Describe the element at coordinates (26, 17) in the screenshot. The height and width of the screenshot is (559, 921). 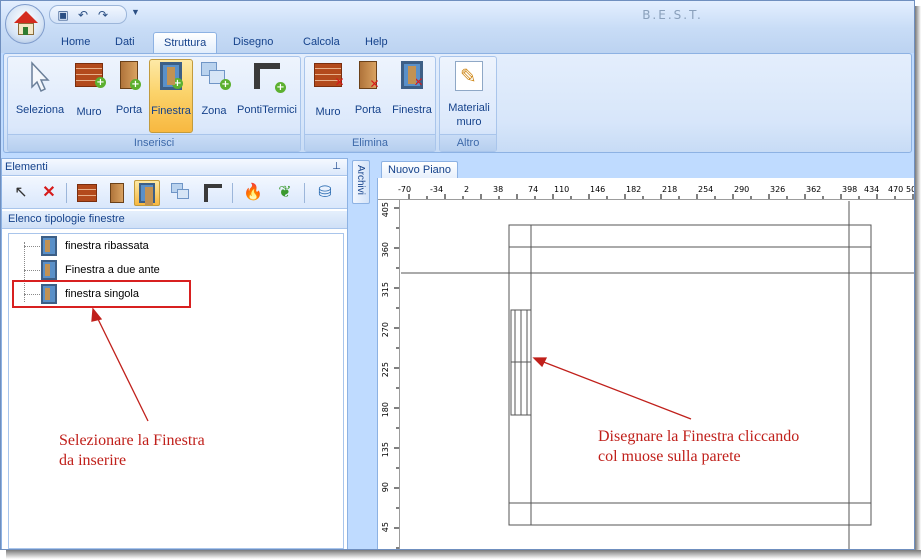
I see `house-icon` at that location.